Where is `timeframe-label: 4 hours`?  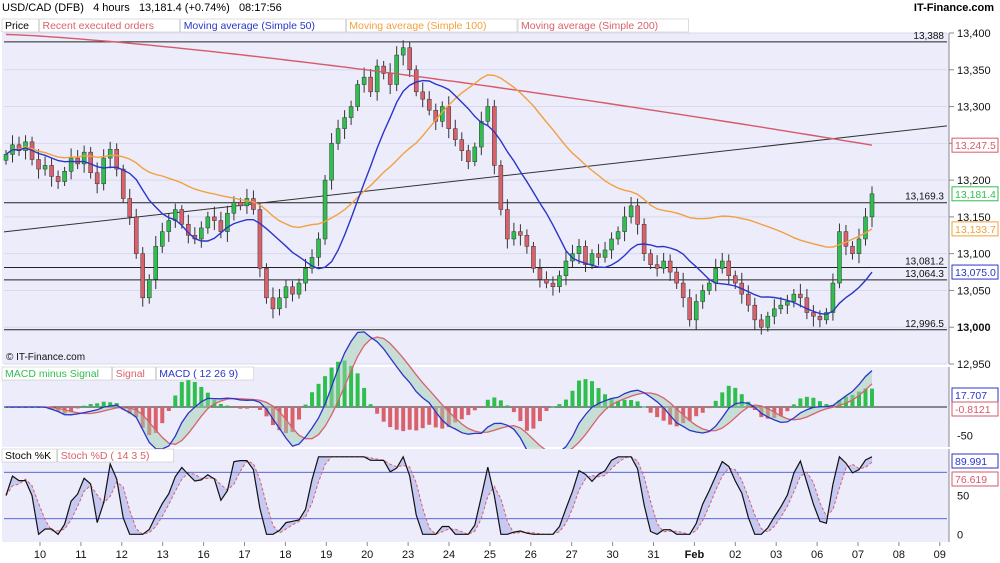 timeframe-label: 4 hours is located at coordinates (111, 8).